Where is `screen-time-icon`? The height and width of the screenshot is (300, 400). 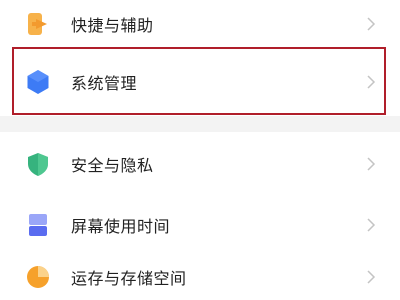
screen-time-icon is located at coordinates (38, 225).